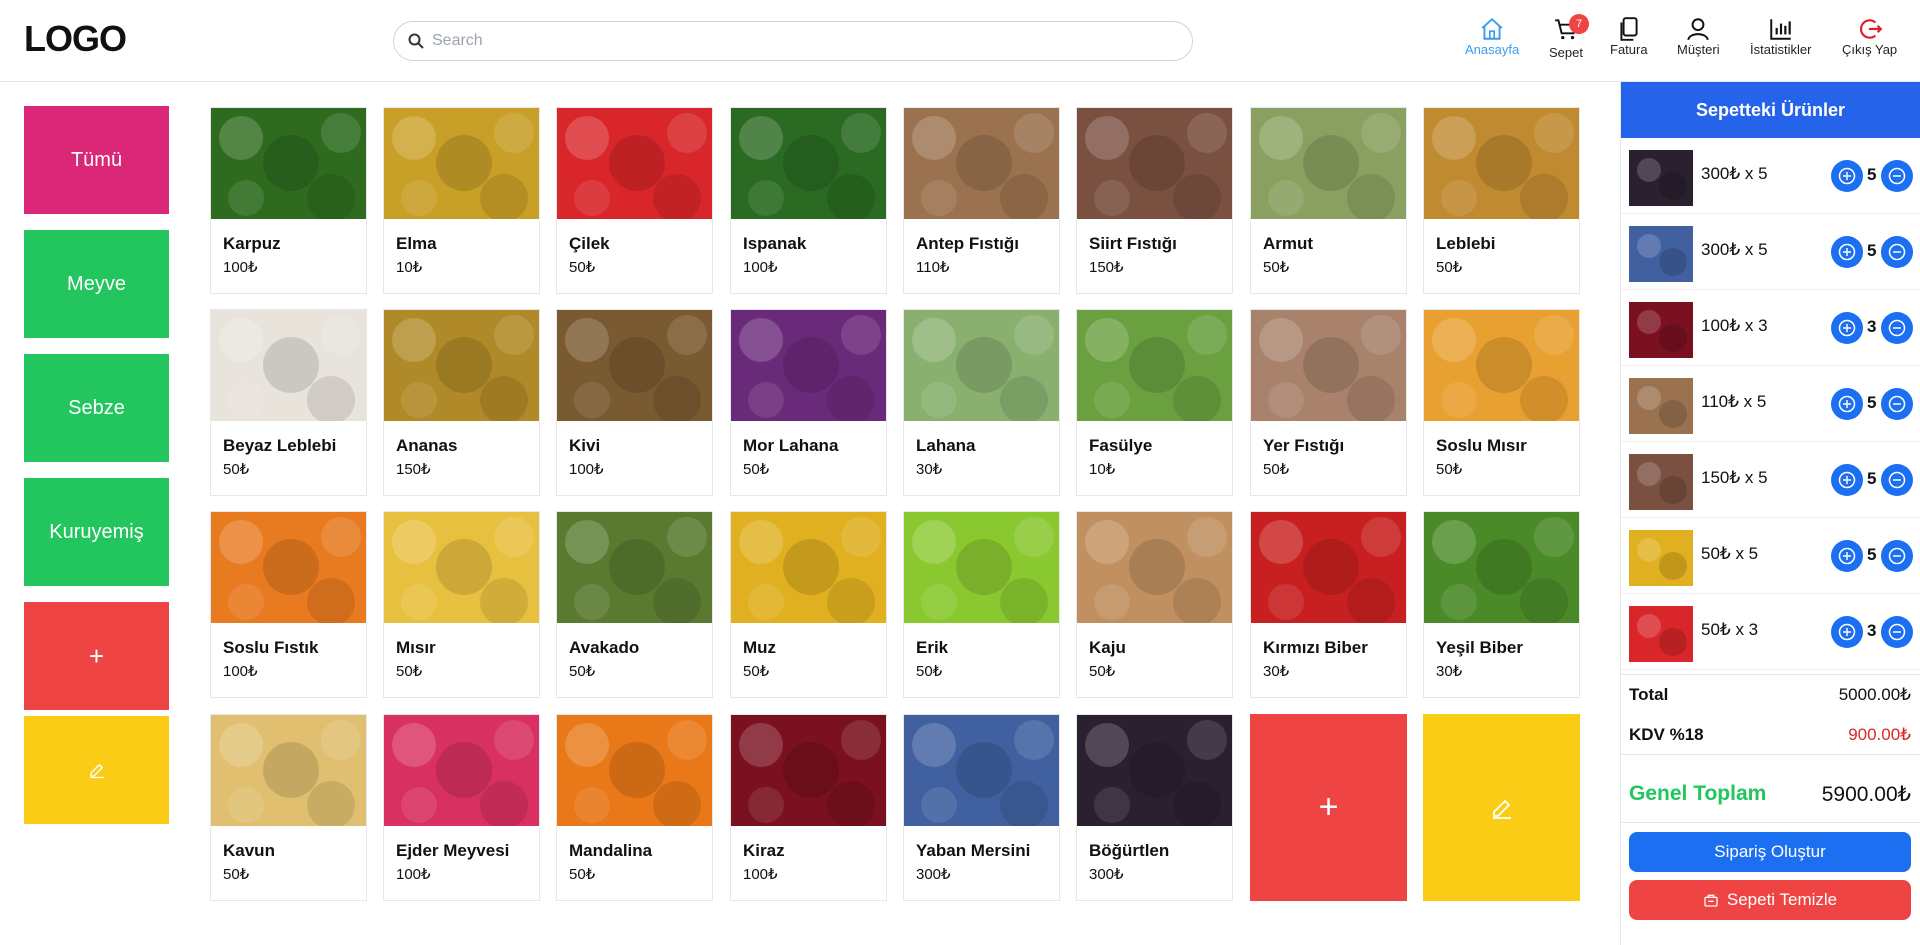  I want to click on cart-item-thumbnail, so click(1661, 634).